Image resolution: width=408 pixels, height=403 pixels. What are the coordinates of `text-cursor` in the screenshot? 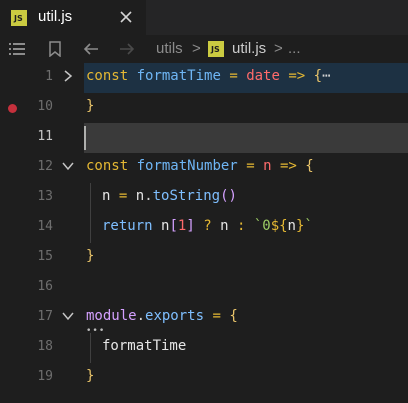 It's located at (85, 138).